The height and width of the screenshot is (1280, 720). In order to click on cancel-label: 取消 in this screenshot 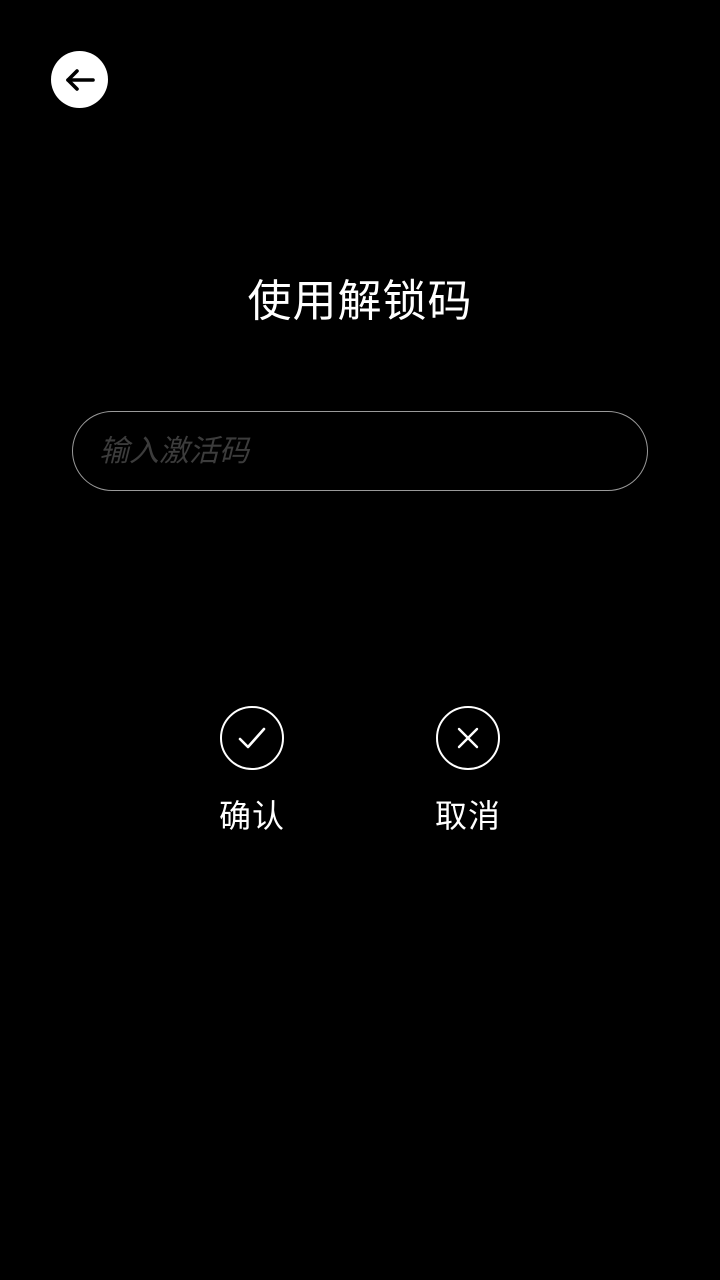, I will do `click(467, 816)`.